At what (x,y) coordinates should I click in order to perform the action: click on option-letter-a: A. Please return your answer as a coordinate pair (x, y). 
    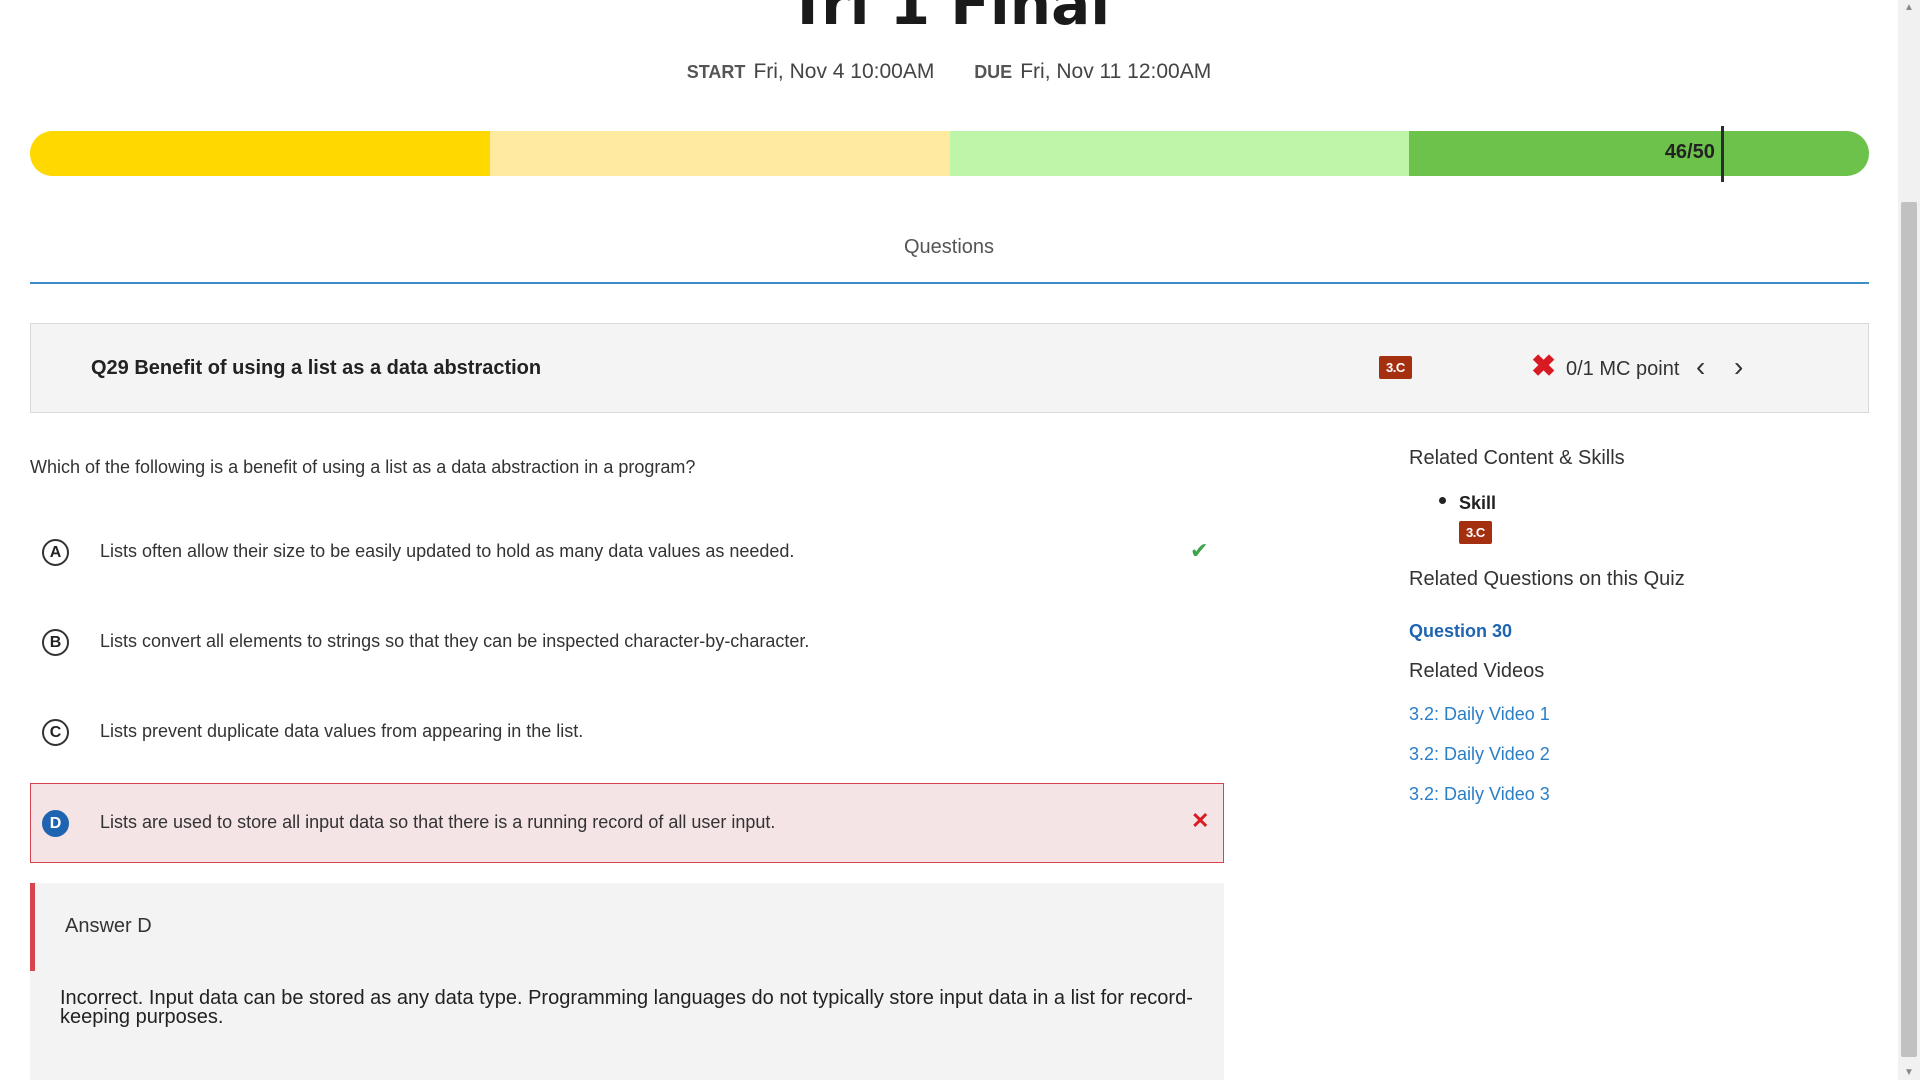
    Looking at the image, I should click on (55, 552).